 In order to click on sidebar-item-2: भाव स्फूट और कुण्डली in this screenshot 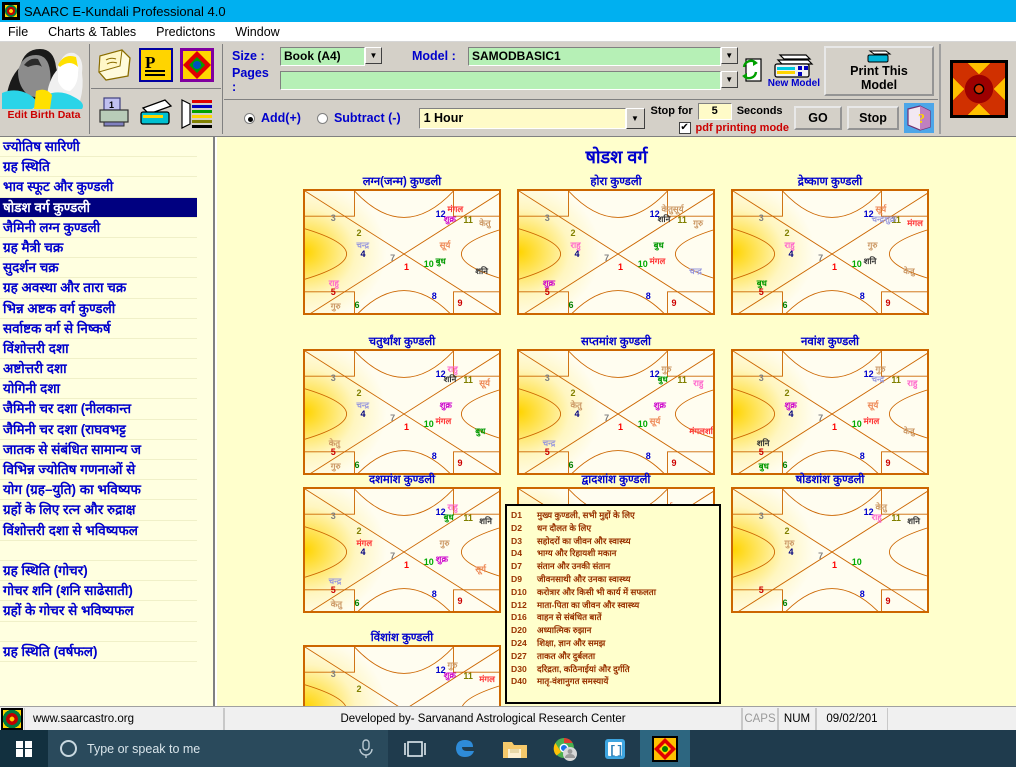, I will do `click(98, 187)`.